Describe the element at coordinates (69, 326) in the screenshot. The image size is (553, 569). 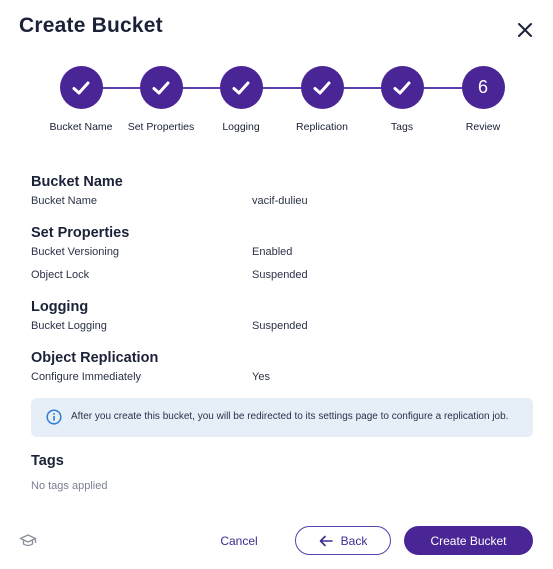
I see `row-label: Bucket Logging` at that location.